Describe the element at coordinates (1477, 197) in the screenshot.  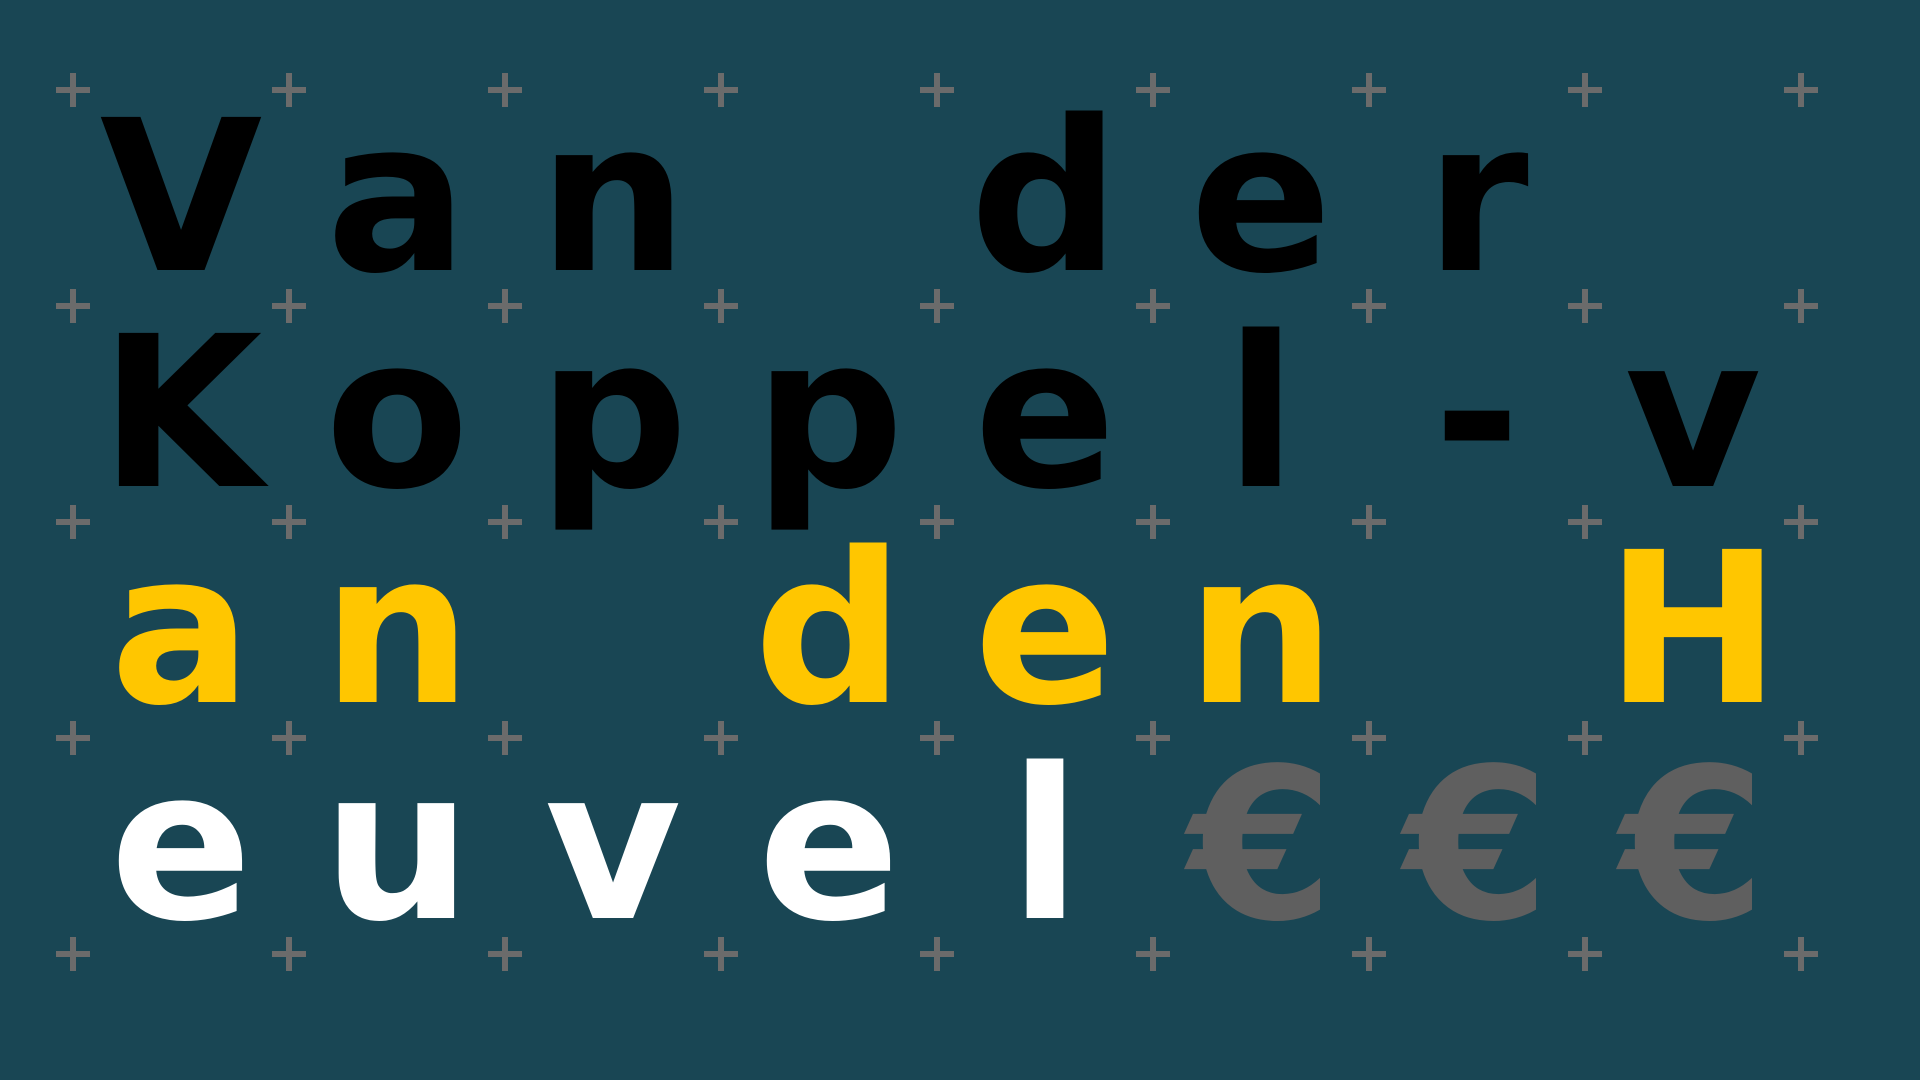
I see `letter-cell: r` at that location.